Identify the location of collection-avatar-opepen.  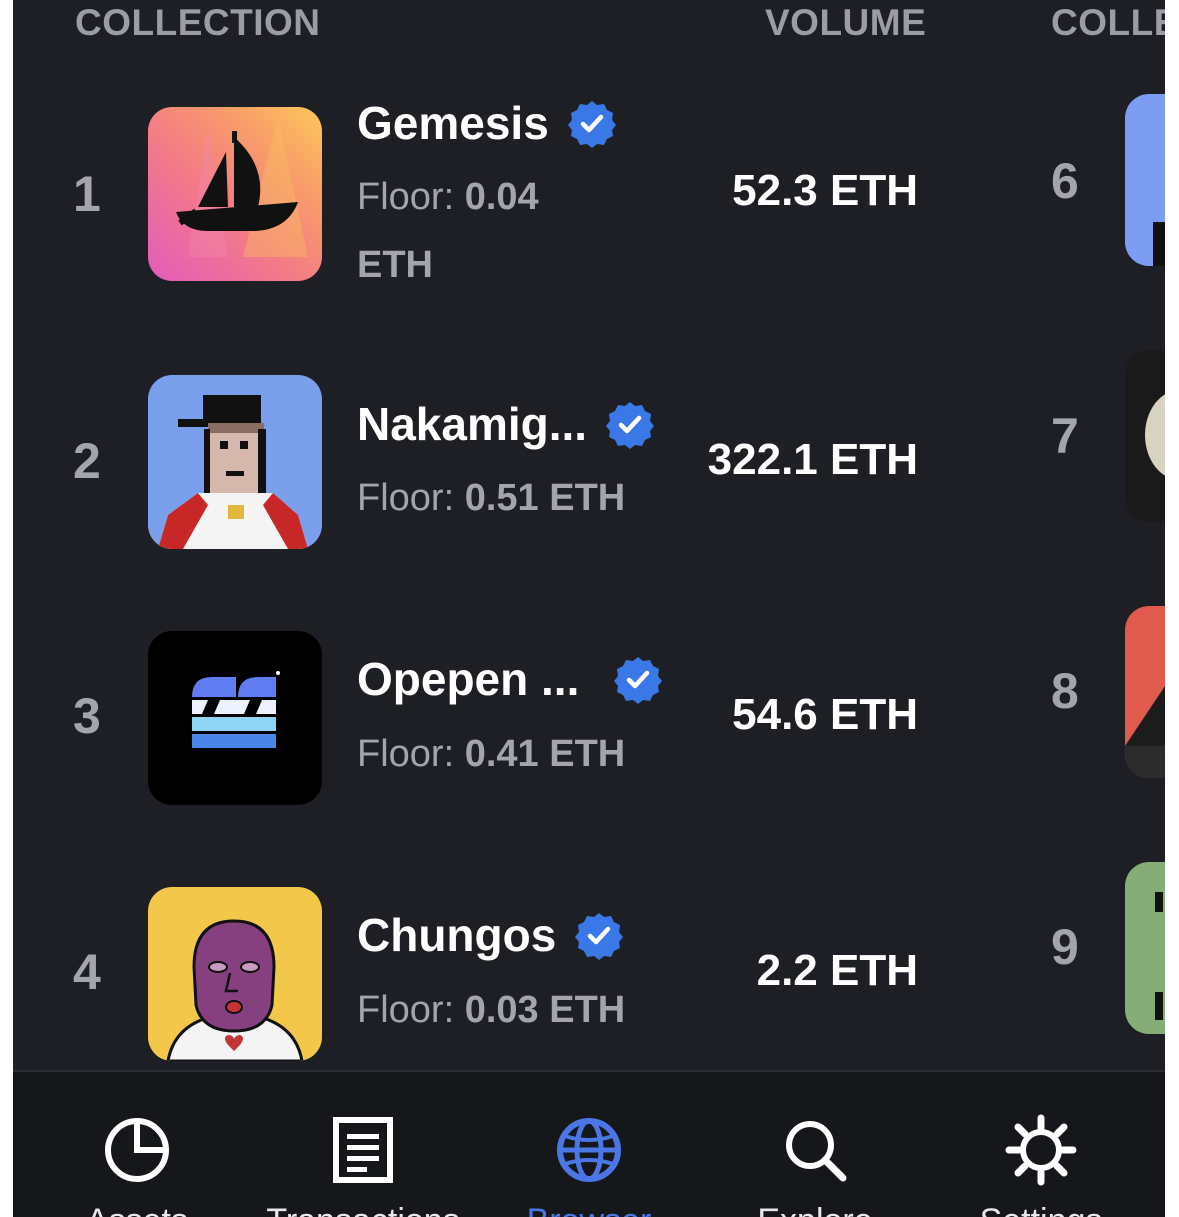
(235, 718).